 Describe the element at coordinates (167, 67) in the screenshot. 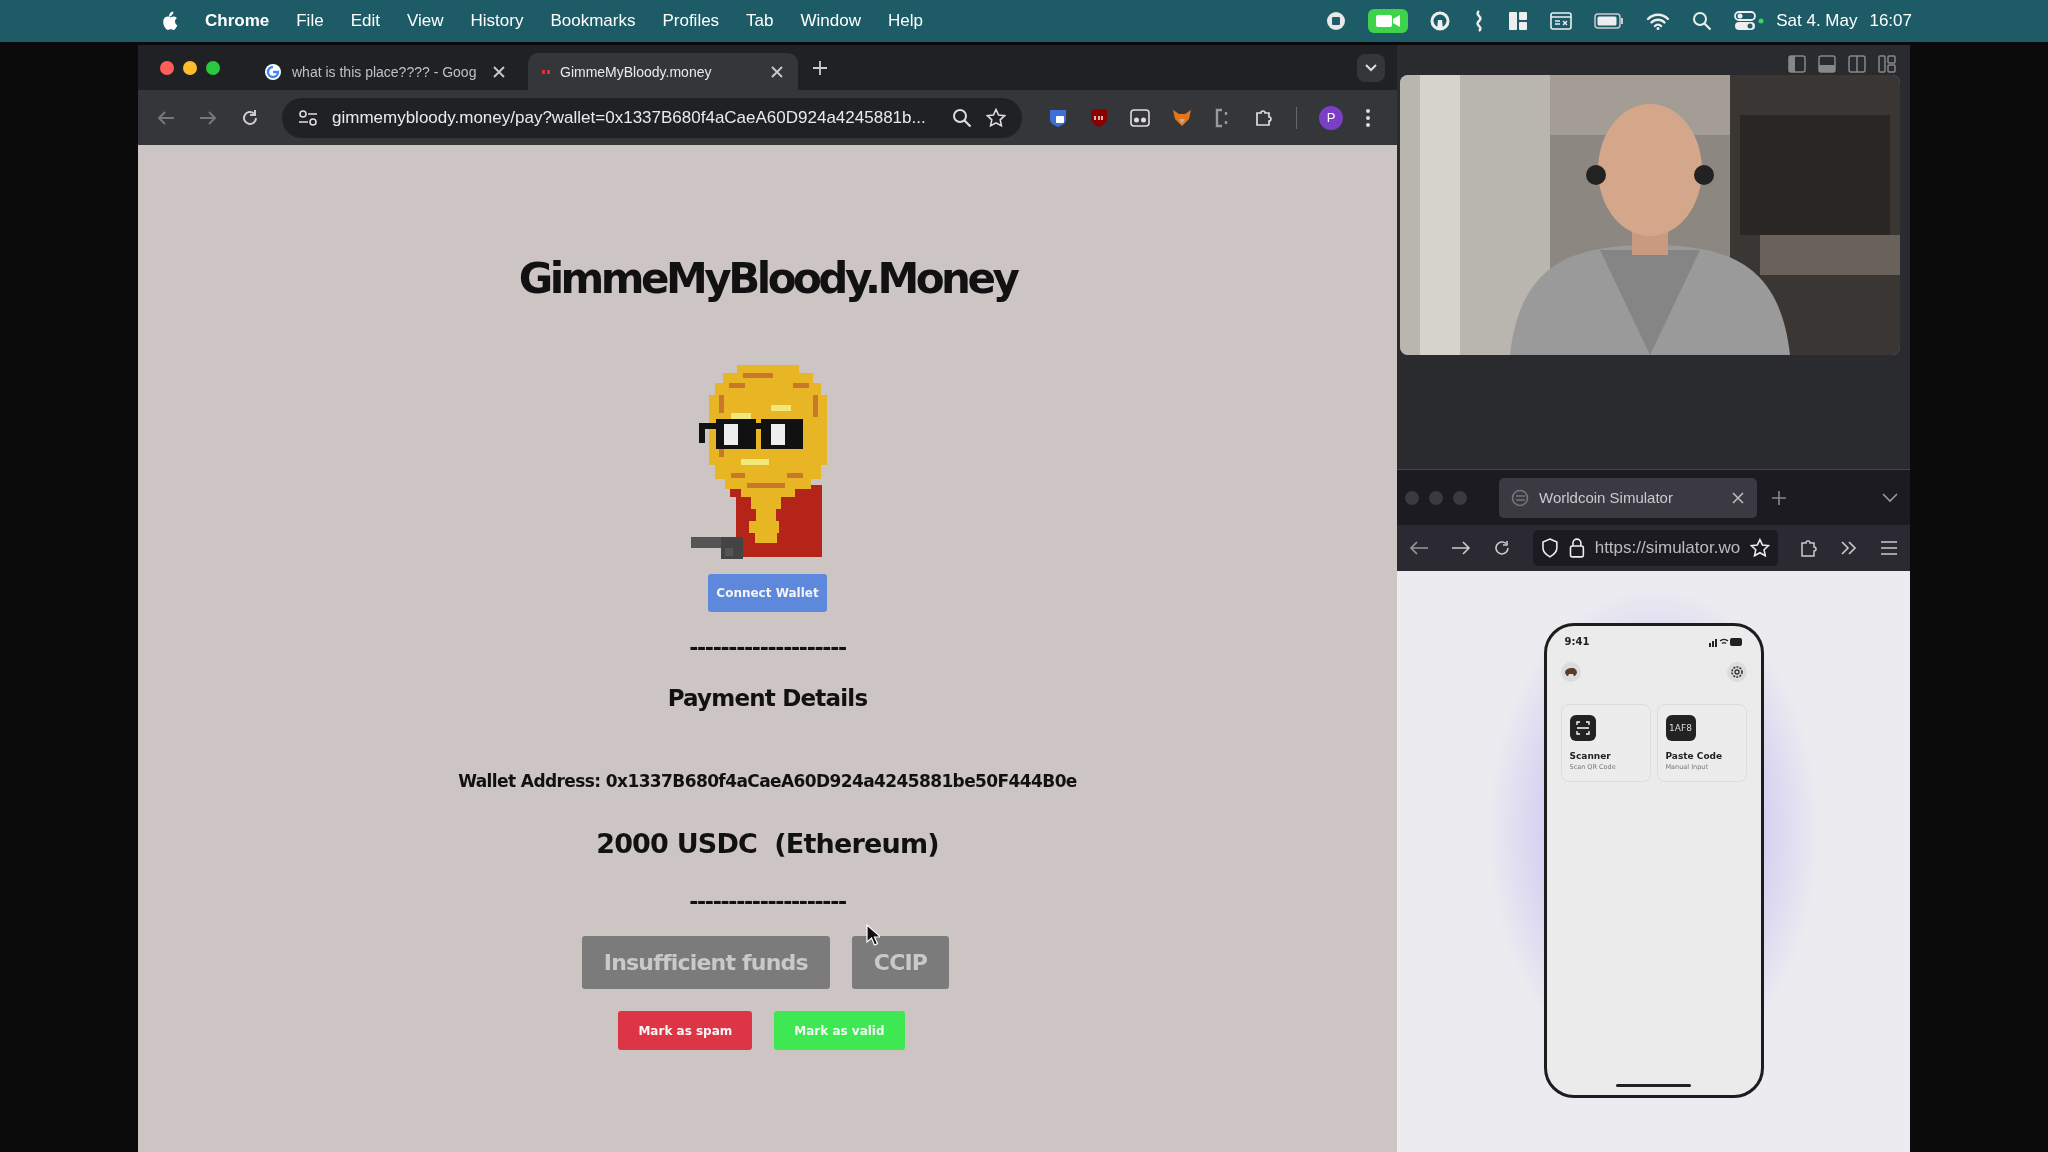

I see `close-window-button` at that location.